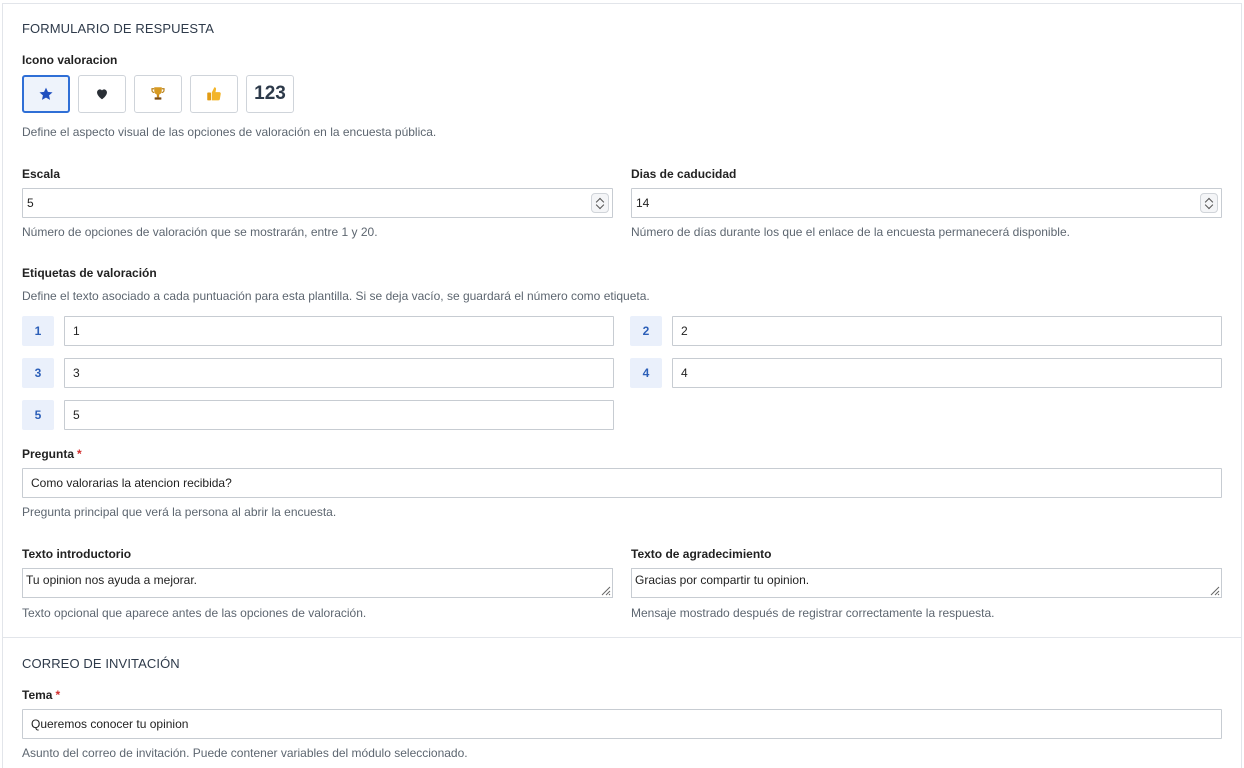 The width and height of the screenshot is (1244, 768). I want to click on rating-label-input-3: 3, so click(339, 373).